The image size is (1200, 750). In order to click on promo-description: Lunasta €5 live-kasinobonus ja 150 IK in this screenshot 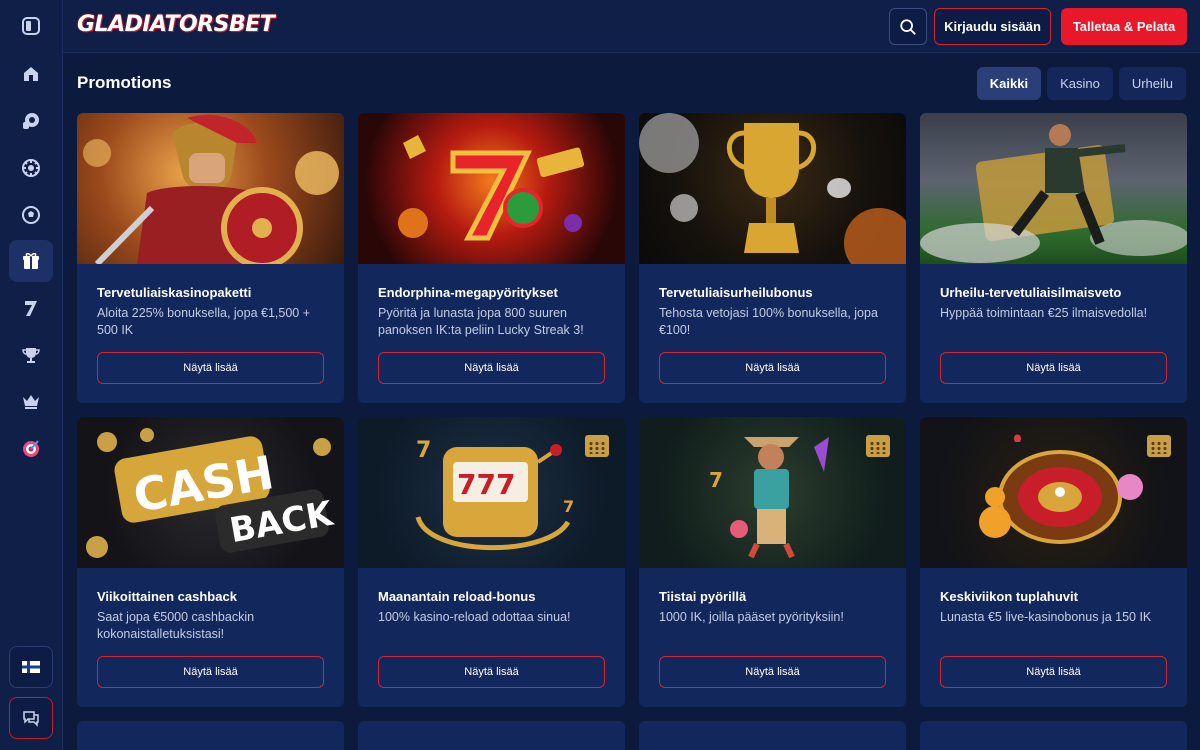, I will do `click(1046, 617)`.